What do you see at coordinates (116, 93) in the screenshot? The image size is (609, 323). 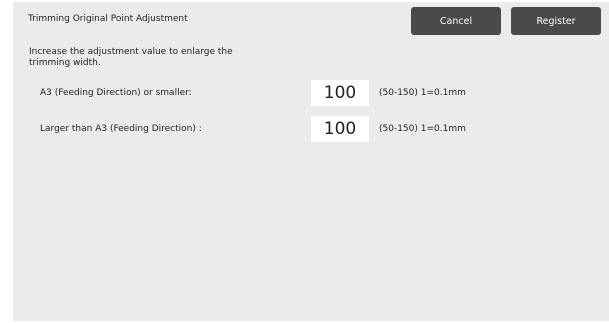 I see `setting-label-a3-or-smaller: A3 (Feeding Direction) or smaller:` at bounding box center [116, 93].